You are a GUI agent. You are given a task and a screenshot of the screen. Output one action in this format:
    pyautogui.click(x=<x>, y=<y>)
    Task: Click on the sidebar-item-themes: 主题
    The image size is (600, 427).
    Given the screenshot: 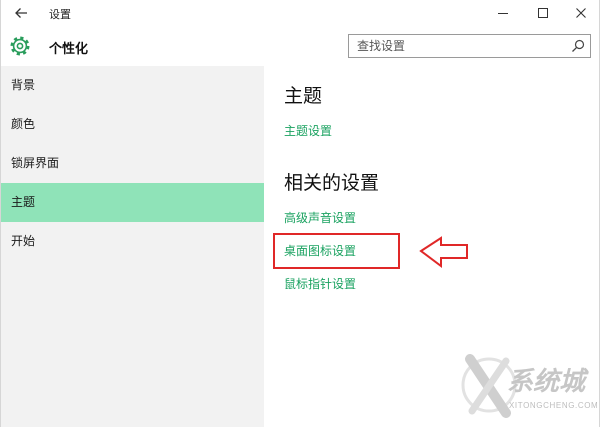 What is the action you would take?
    pyautogui.click(x=132, y=202)
    